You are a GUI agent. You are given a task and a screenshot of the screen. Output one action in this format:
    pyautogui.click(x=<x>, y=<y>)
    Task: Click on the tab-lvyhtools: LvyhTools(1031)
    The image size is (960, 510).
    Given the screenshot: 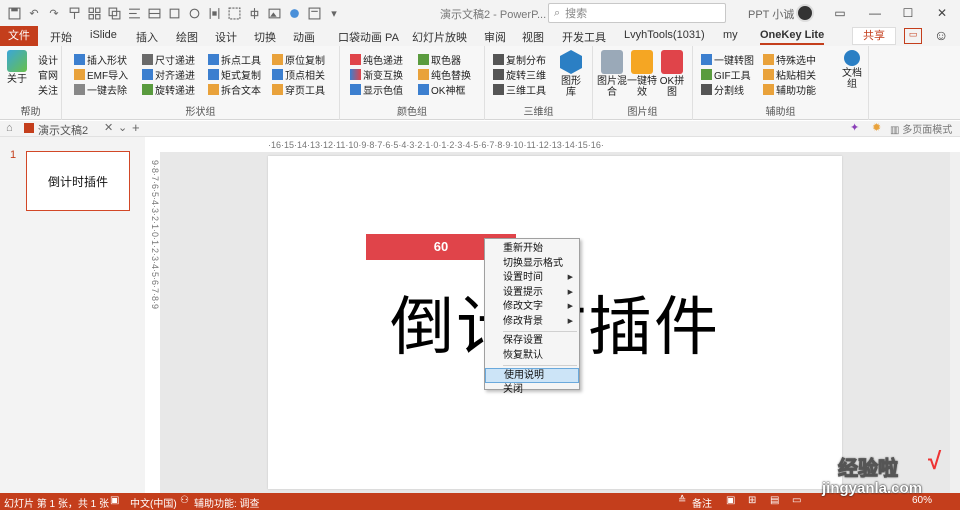 What is the action you would take?
    pyautogui.click(x=664, y=35)
    